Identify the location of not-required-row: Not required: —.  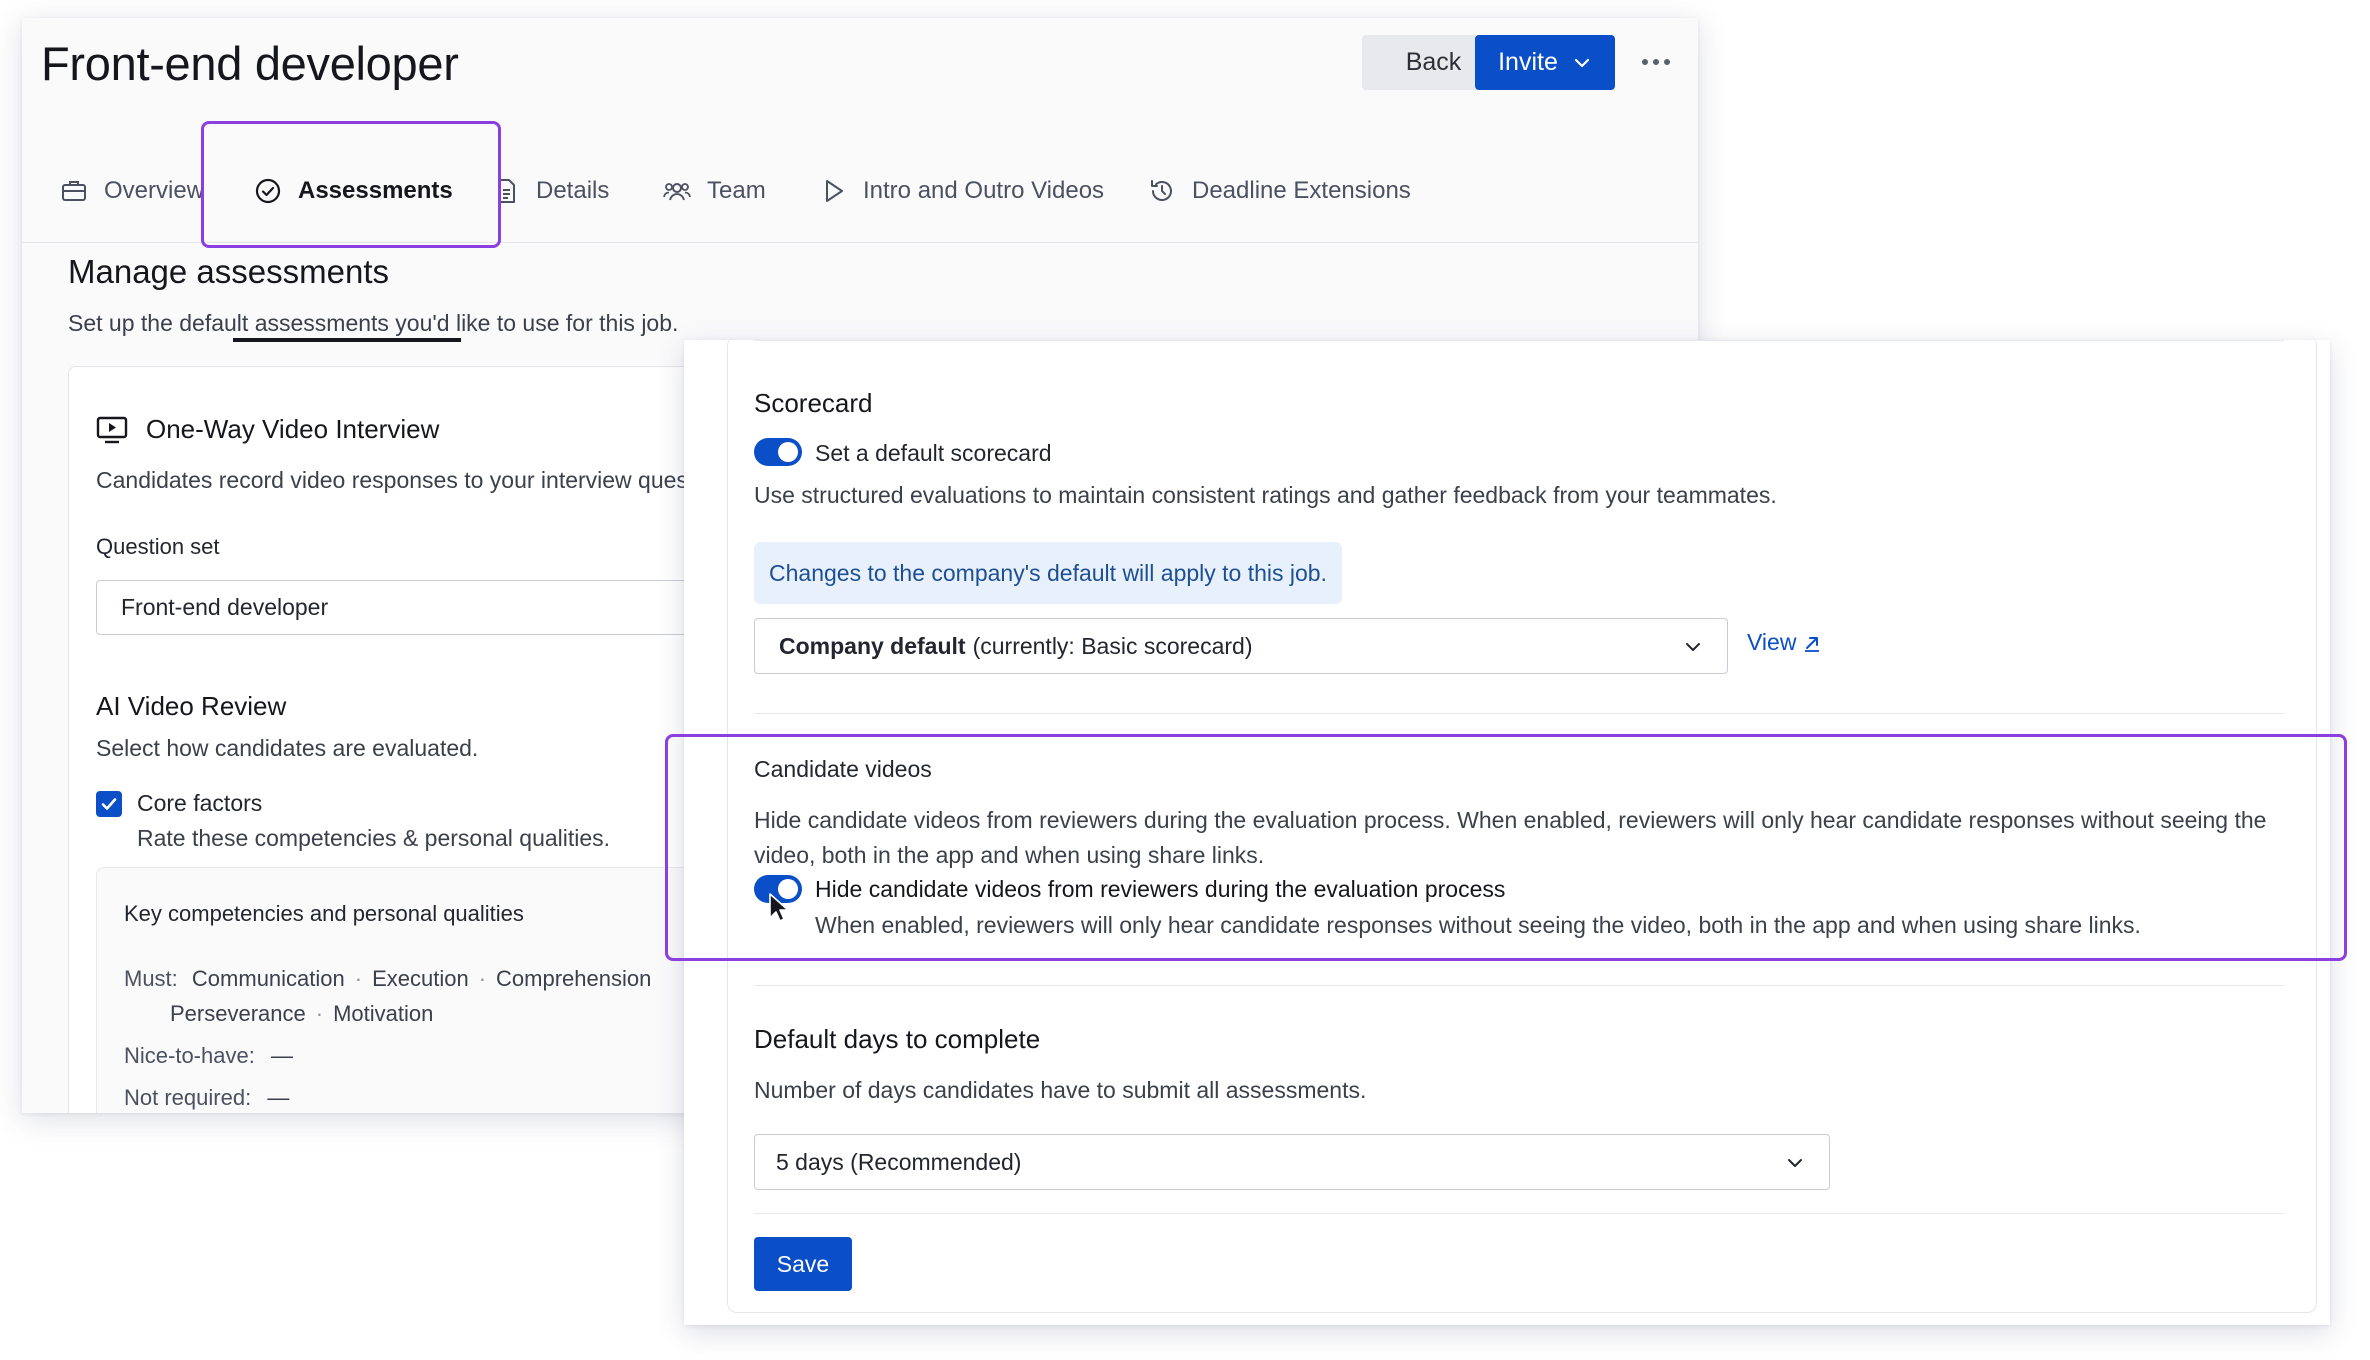
(206, 1098).